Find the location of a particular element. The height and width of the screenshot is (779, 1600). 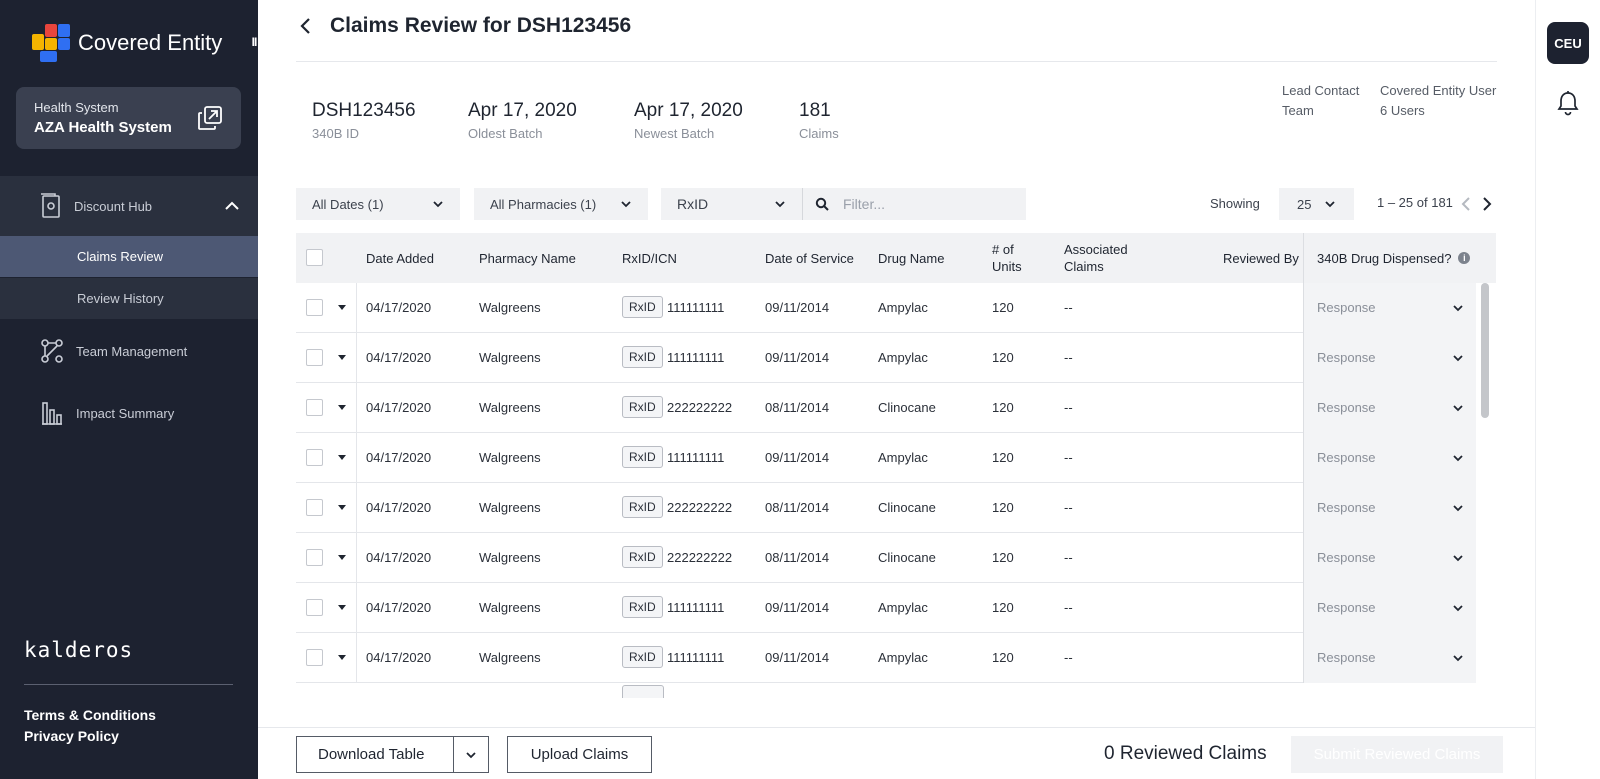

download-table-button: Download Table is located at coordinates (375, 754).